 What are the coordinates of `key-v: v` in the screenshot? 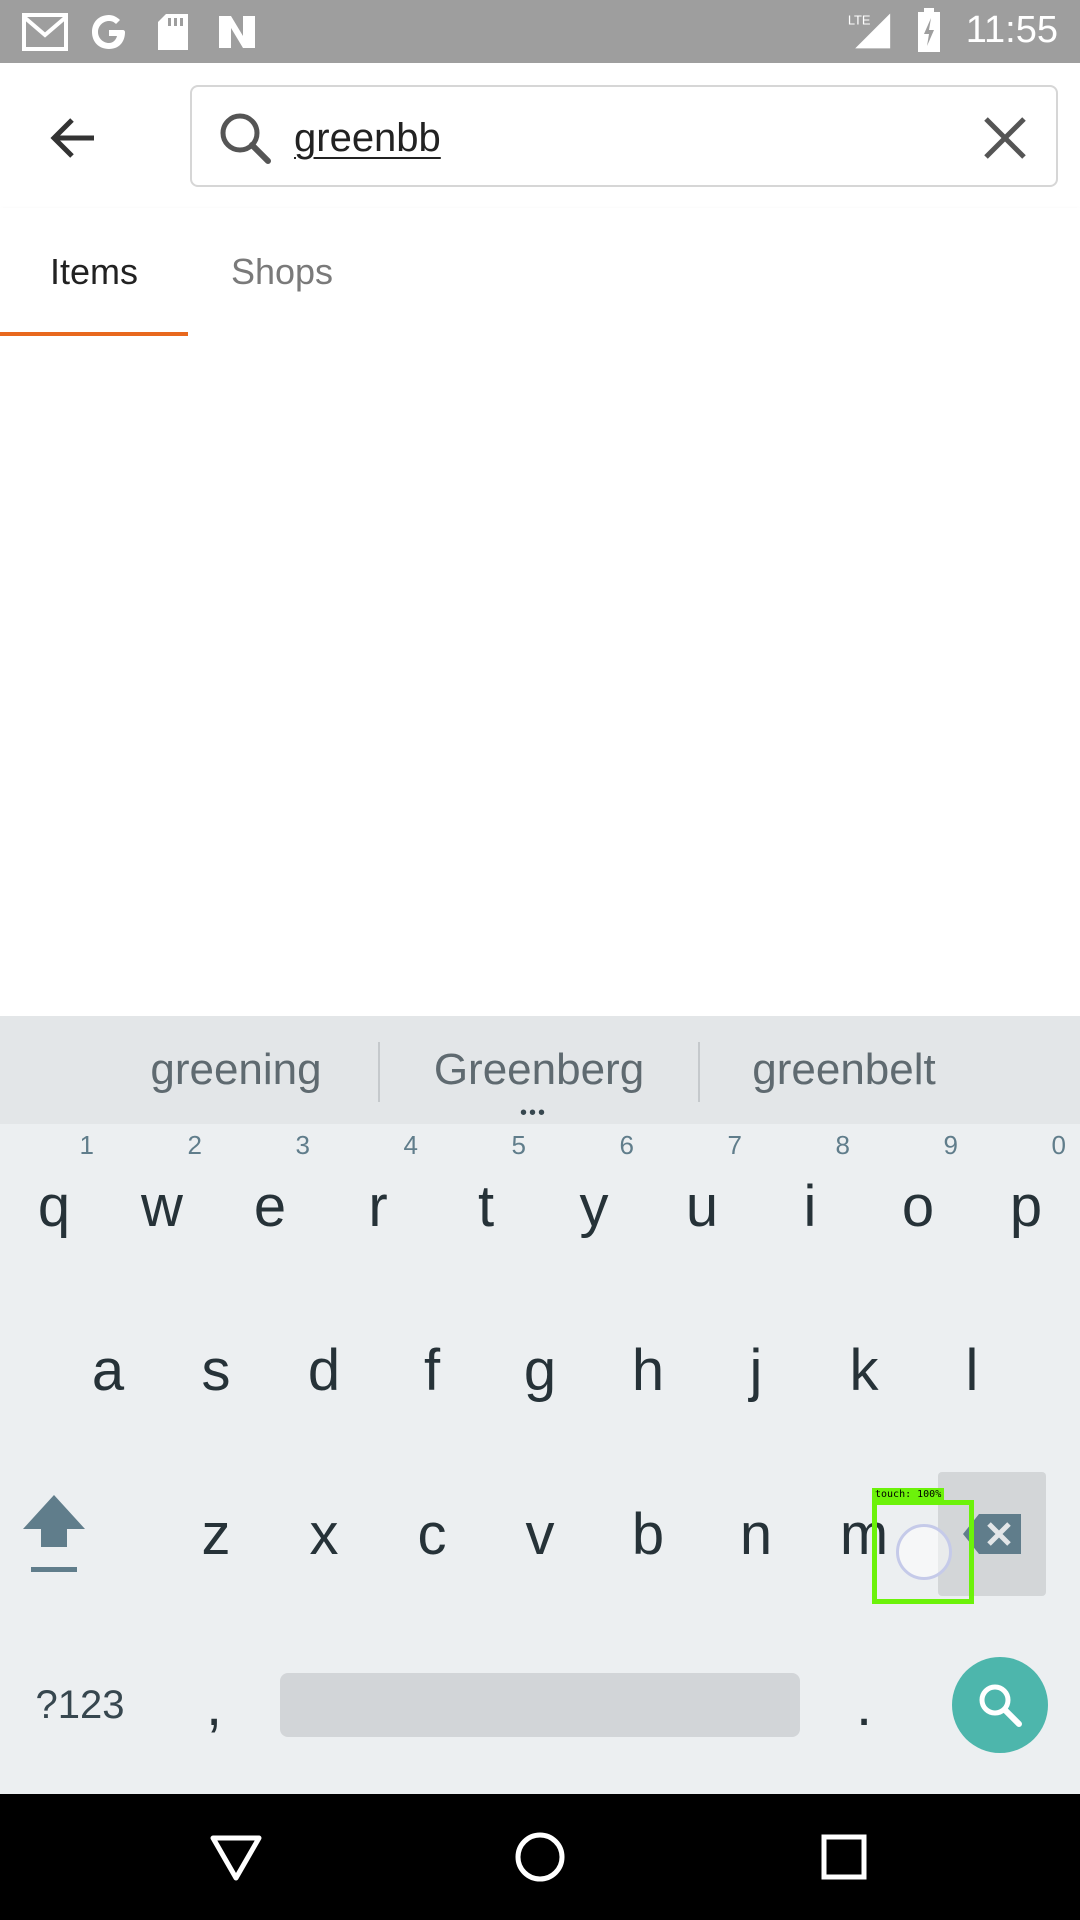 It's located at (540, 1534).